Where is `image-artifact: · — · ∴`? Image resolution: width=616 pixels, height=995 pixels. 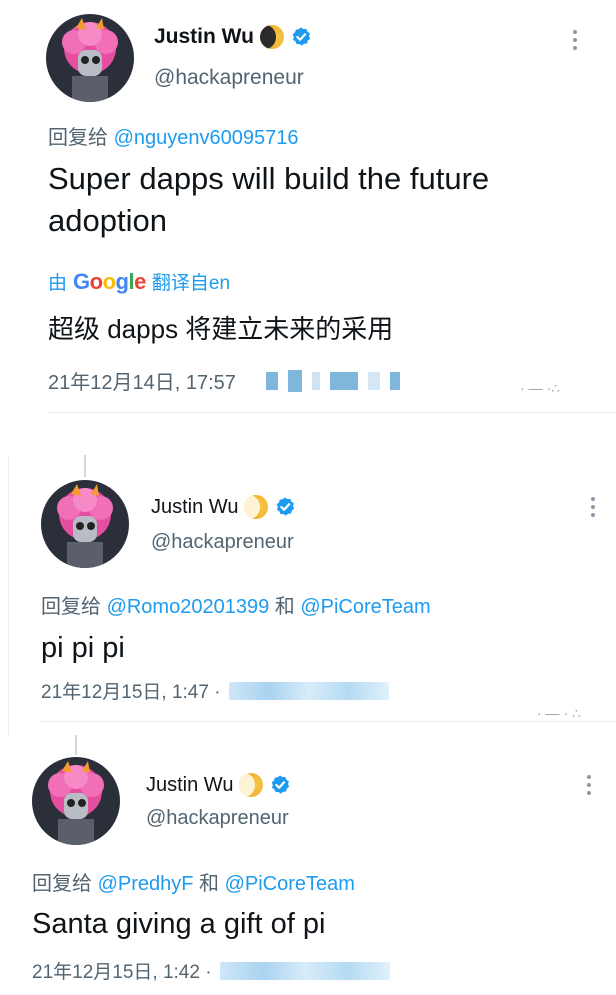 image-artifact: · — · ∴ is located at coordinates (559, 713).